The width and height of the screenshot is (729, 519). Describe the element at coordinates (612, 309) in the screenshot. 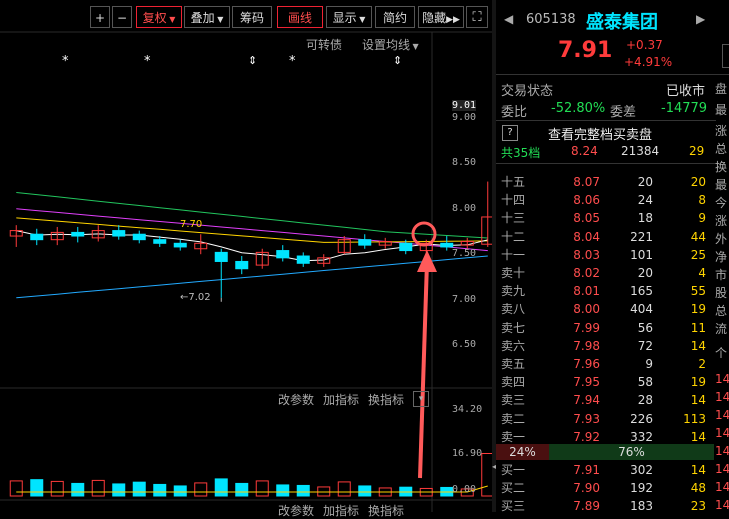

I see `ask-row: 卖八 8.00 404 19` at that location.